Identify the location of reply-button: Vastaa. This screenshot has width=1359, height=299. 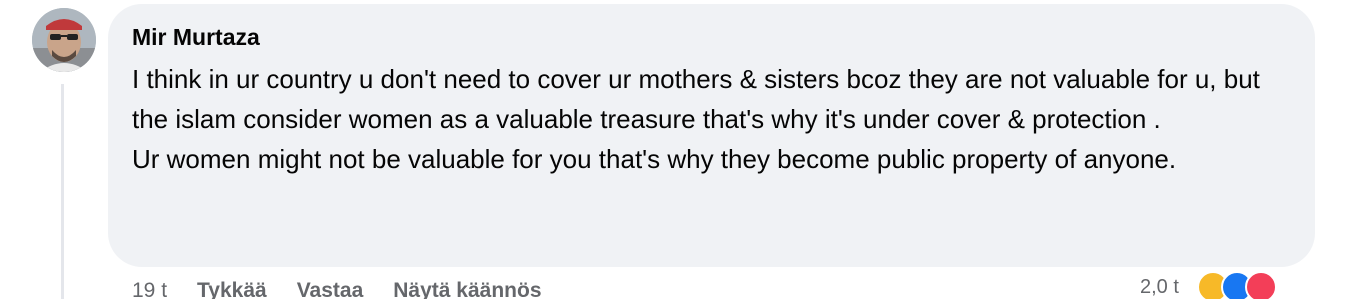
(330, 289).